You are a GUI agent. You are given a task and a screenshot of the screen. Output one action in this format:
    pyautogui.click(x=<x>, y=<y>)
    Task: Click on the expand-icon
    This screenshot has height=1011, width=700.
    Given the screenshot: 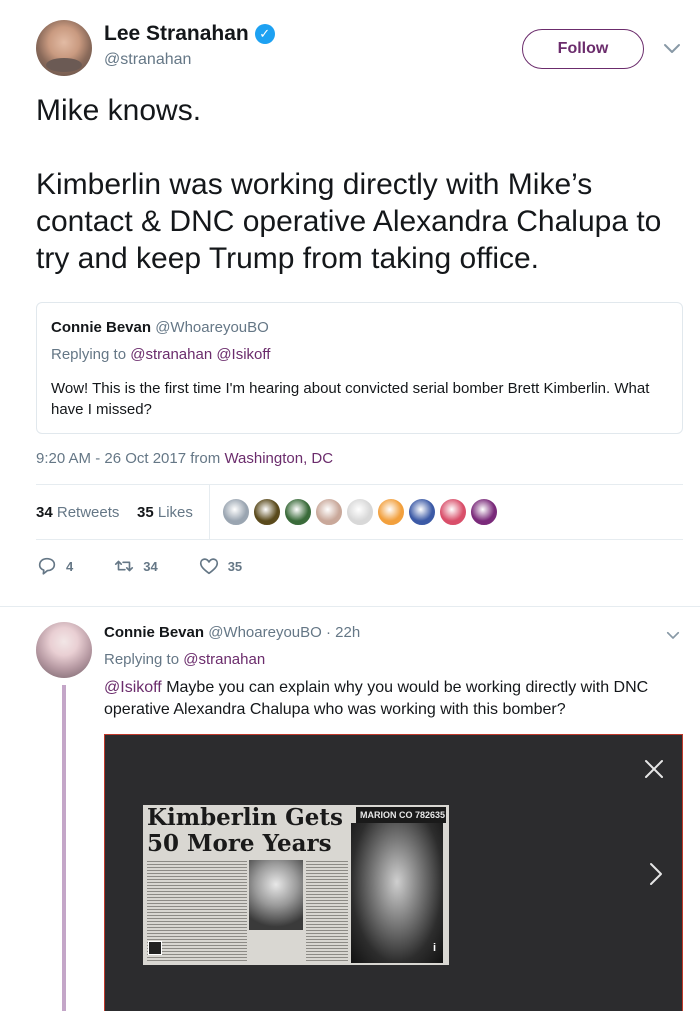 What is the action you would take?
    pyautogui.click(x=155, y=948)
    